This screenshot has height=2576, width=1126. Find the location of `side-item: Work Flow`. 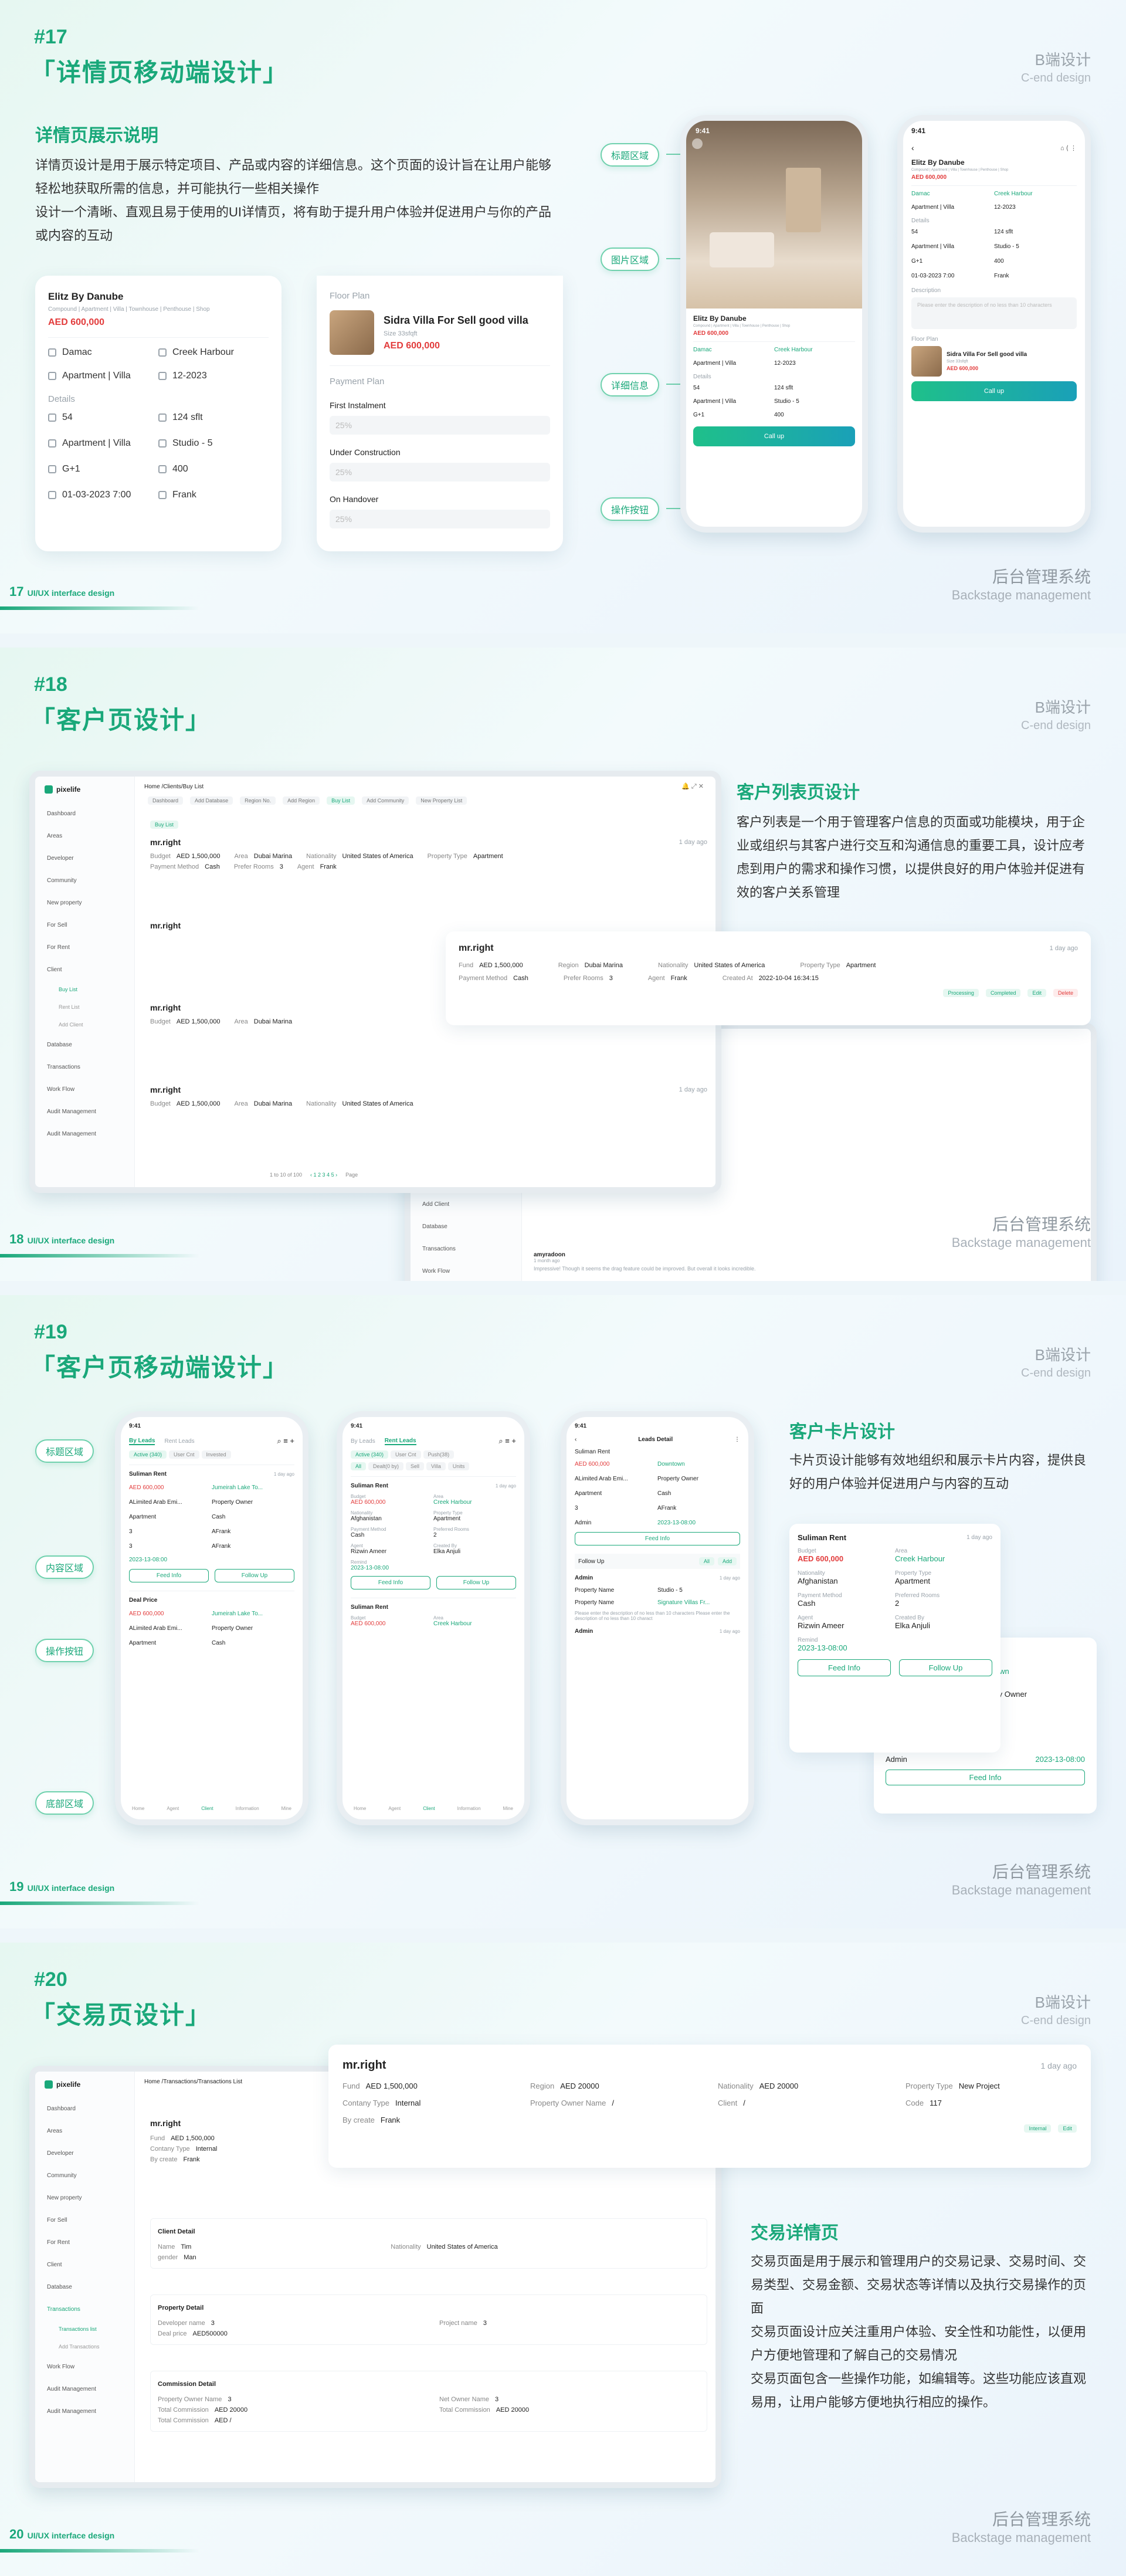

side-item: Work Flow is located at coordinates (466, 1271).